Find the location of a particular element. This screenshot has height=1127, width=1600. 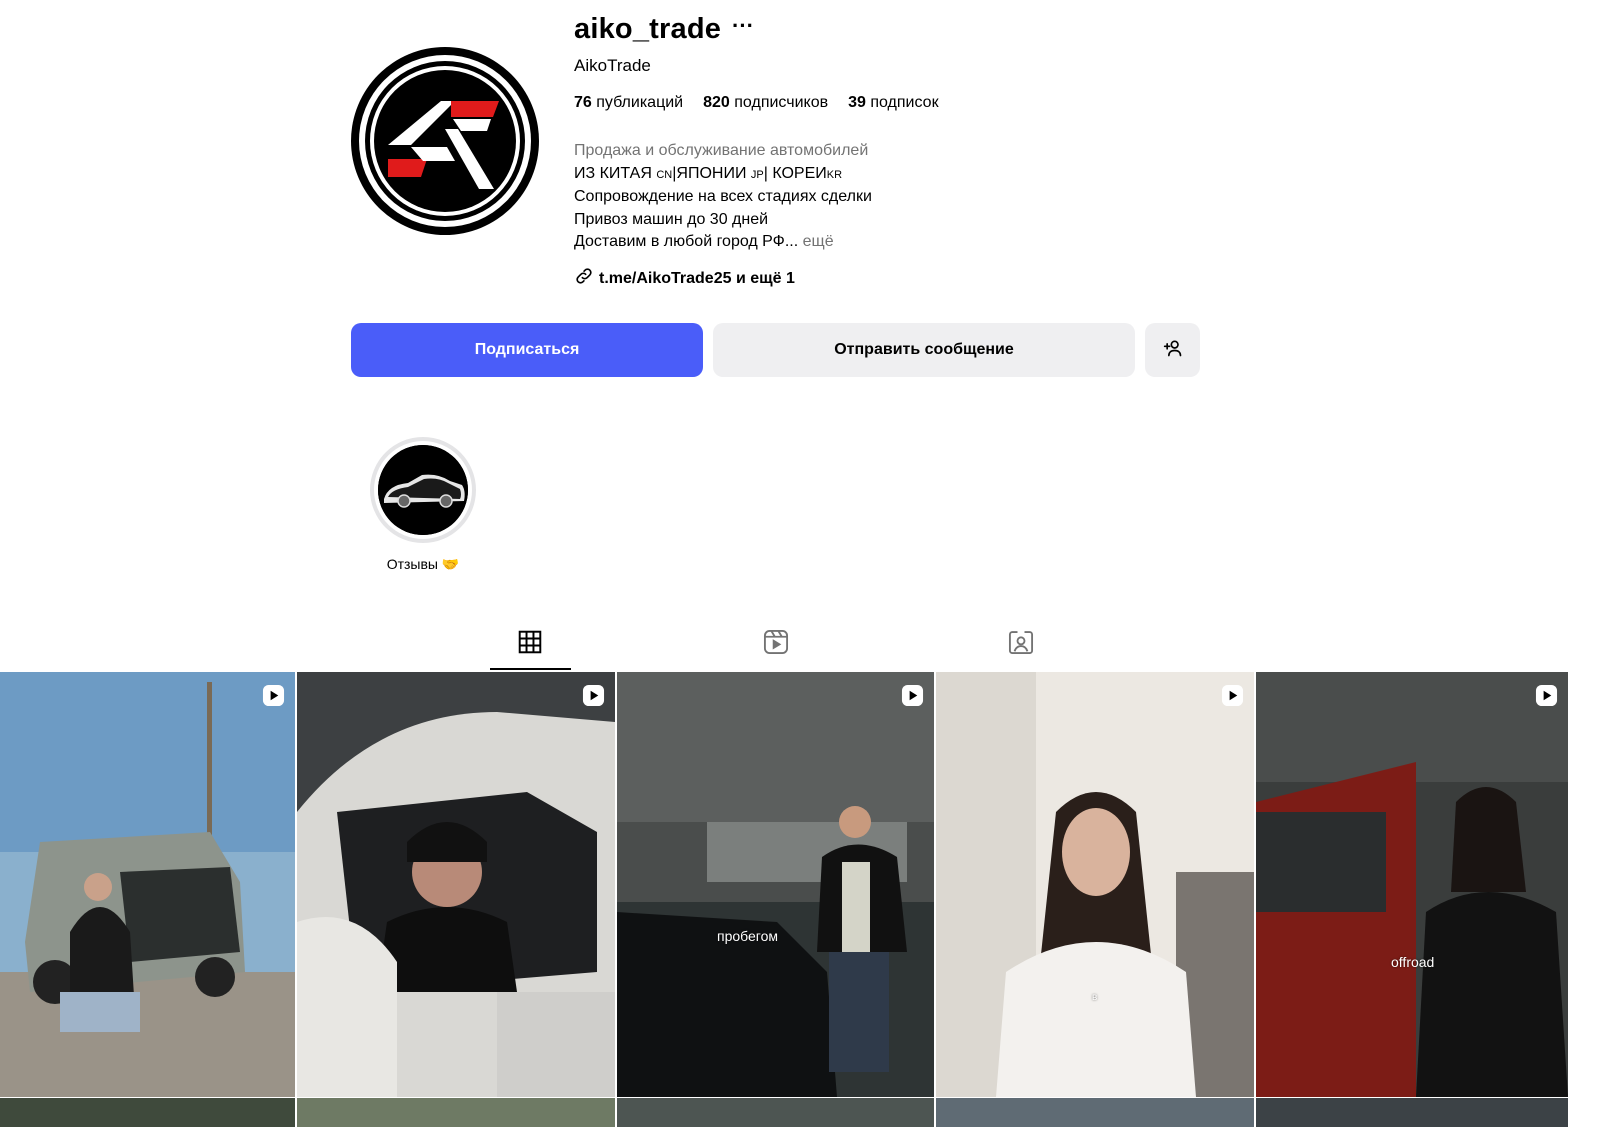

active-tab-indicator is located at coordinates (530, 669).